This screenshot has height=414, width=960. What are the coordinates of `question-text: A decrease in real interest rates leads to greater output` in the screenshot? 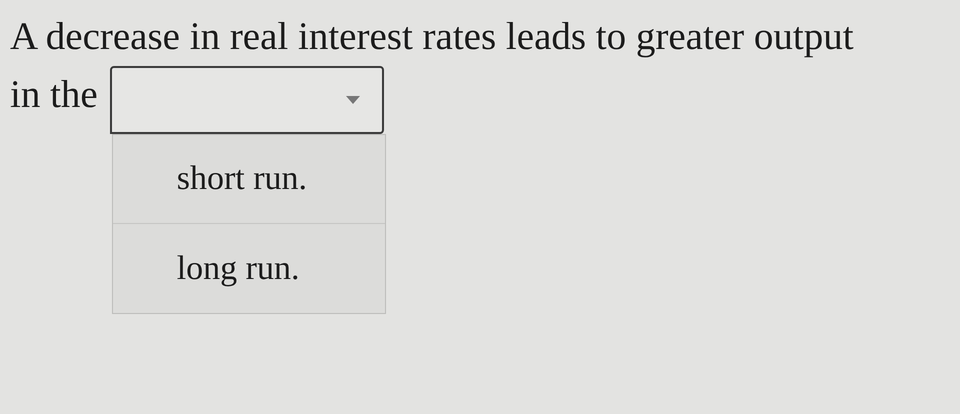 It's located at (432, 37).